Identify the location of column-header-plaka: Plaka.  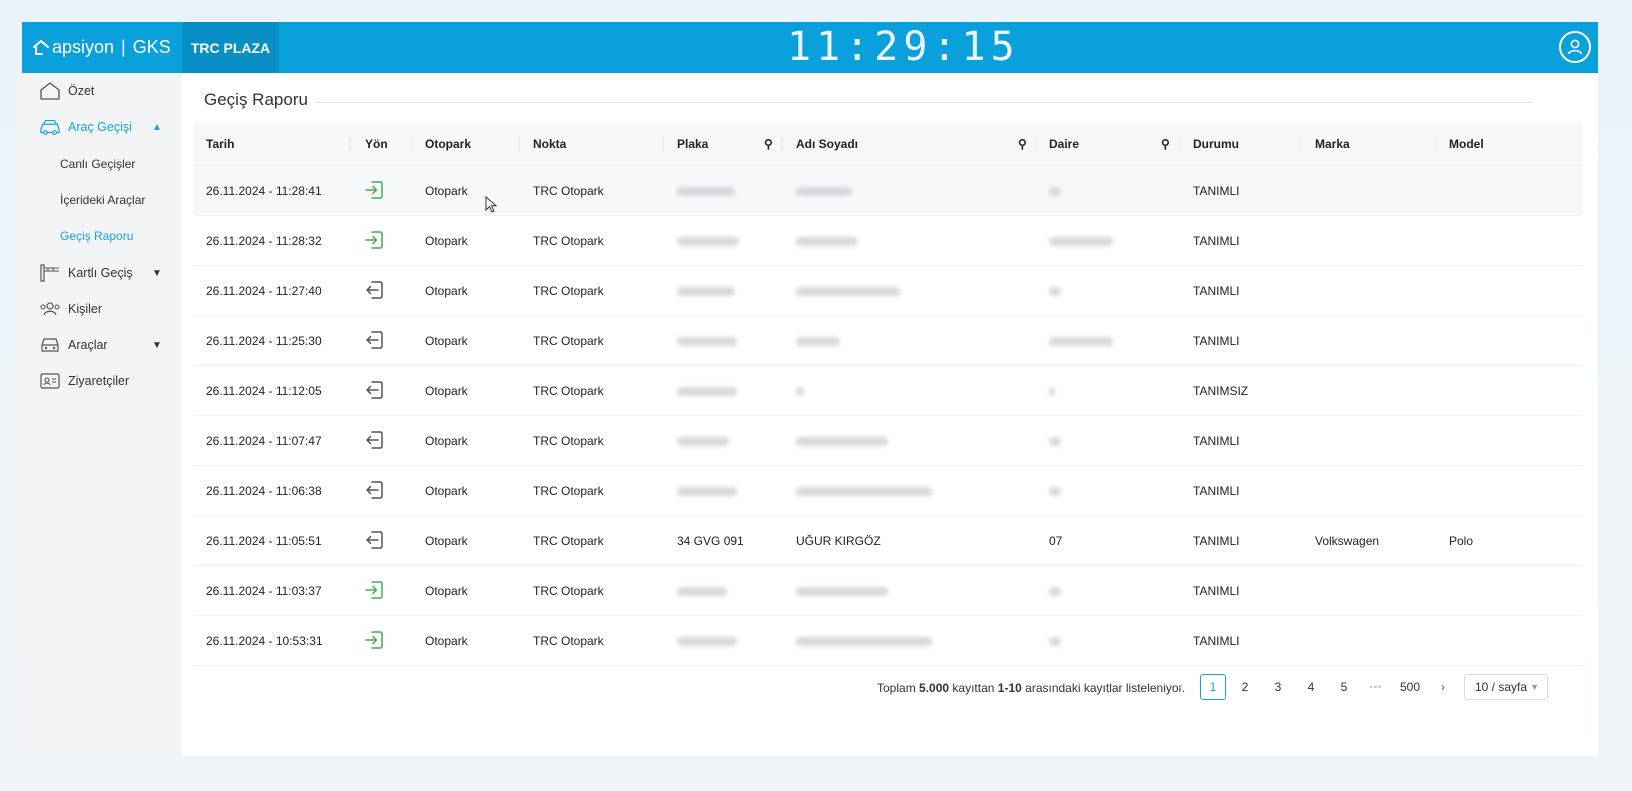
(692, 144).